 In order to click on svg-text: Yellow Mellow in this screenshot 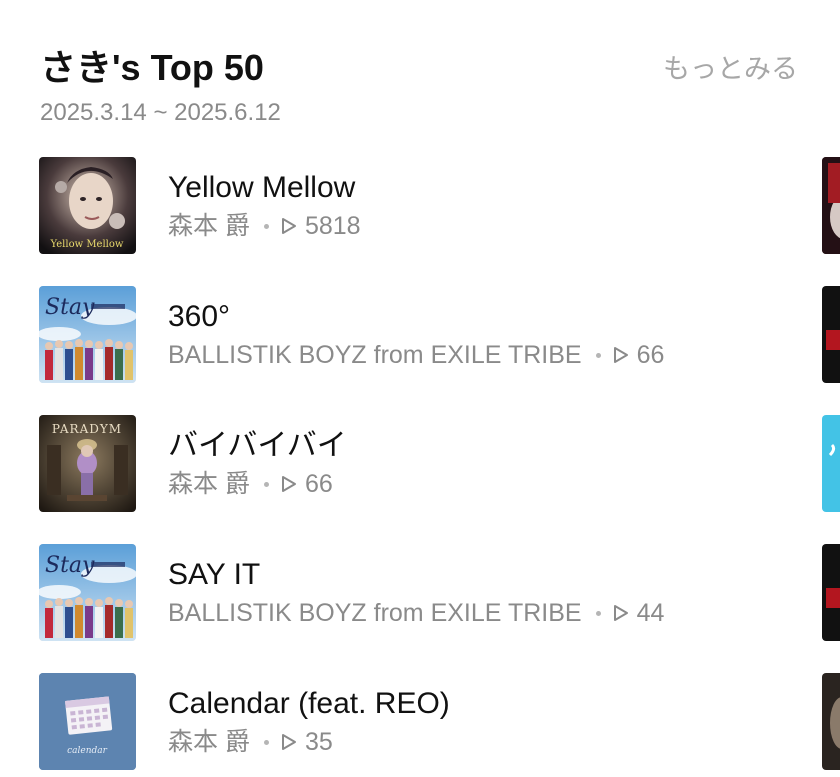, I will do `click(87, 244)`.